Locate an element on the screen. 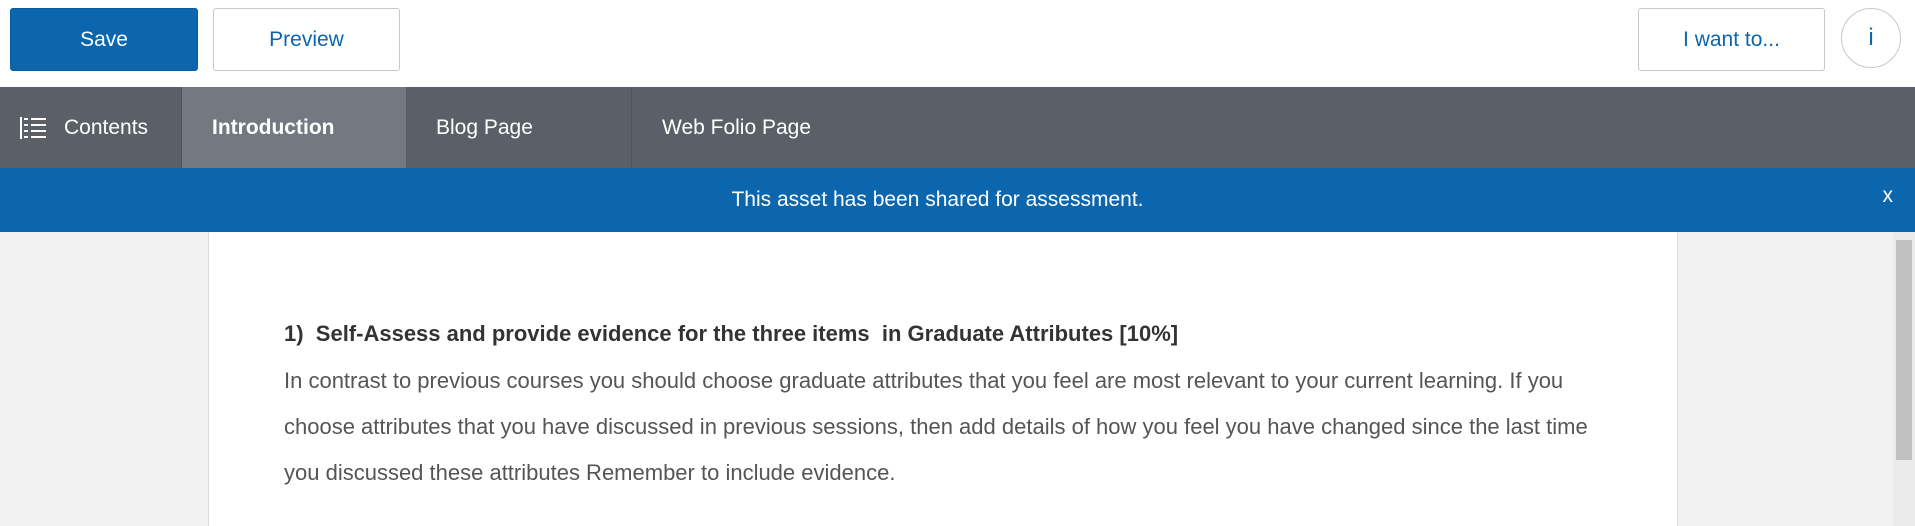 The image size is (1915, 526). tab-introduction: Introduction is located at coordinates (294, 127).